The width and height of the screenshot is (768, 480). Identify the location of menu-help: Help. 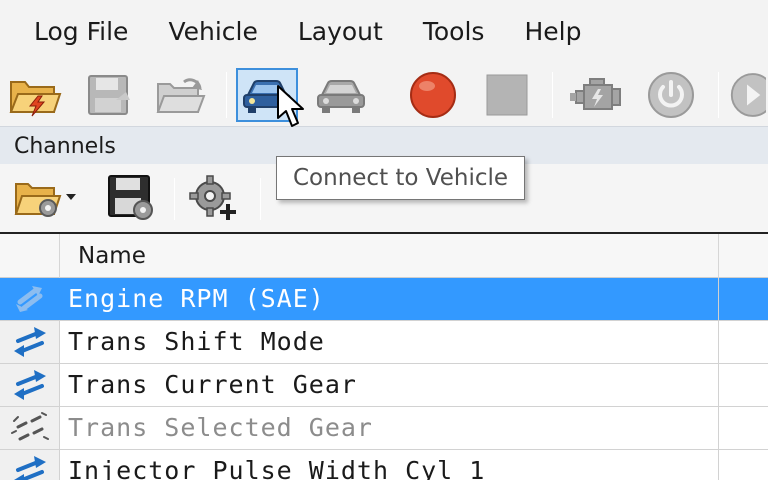
(552, 32).